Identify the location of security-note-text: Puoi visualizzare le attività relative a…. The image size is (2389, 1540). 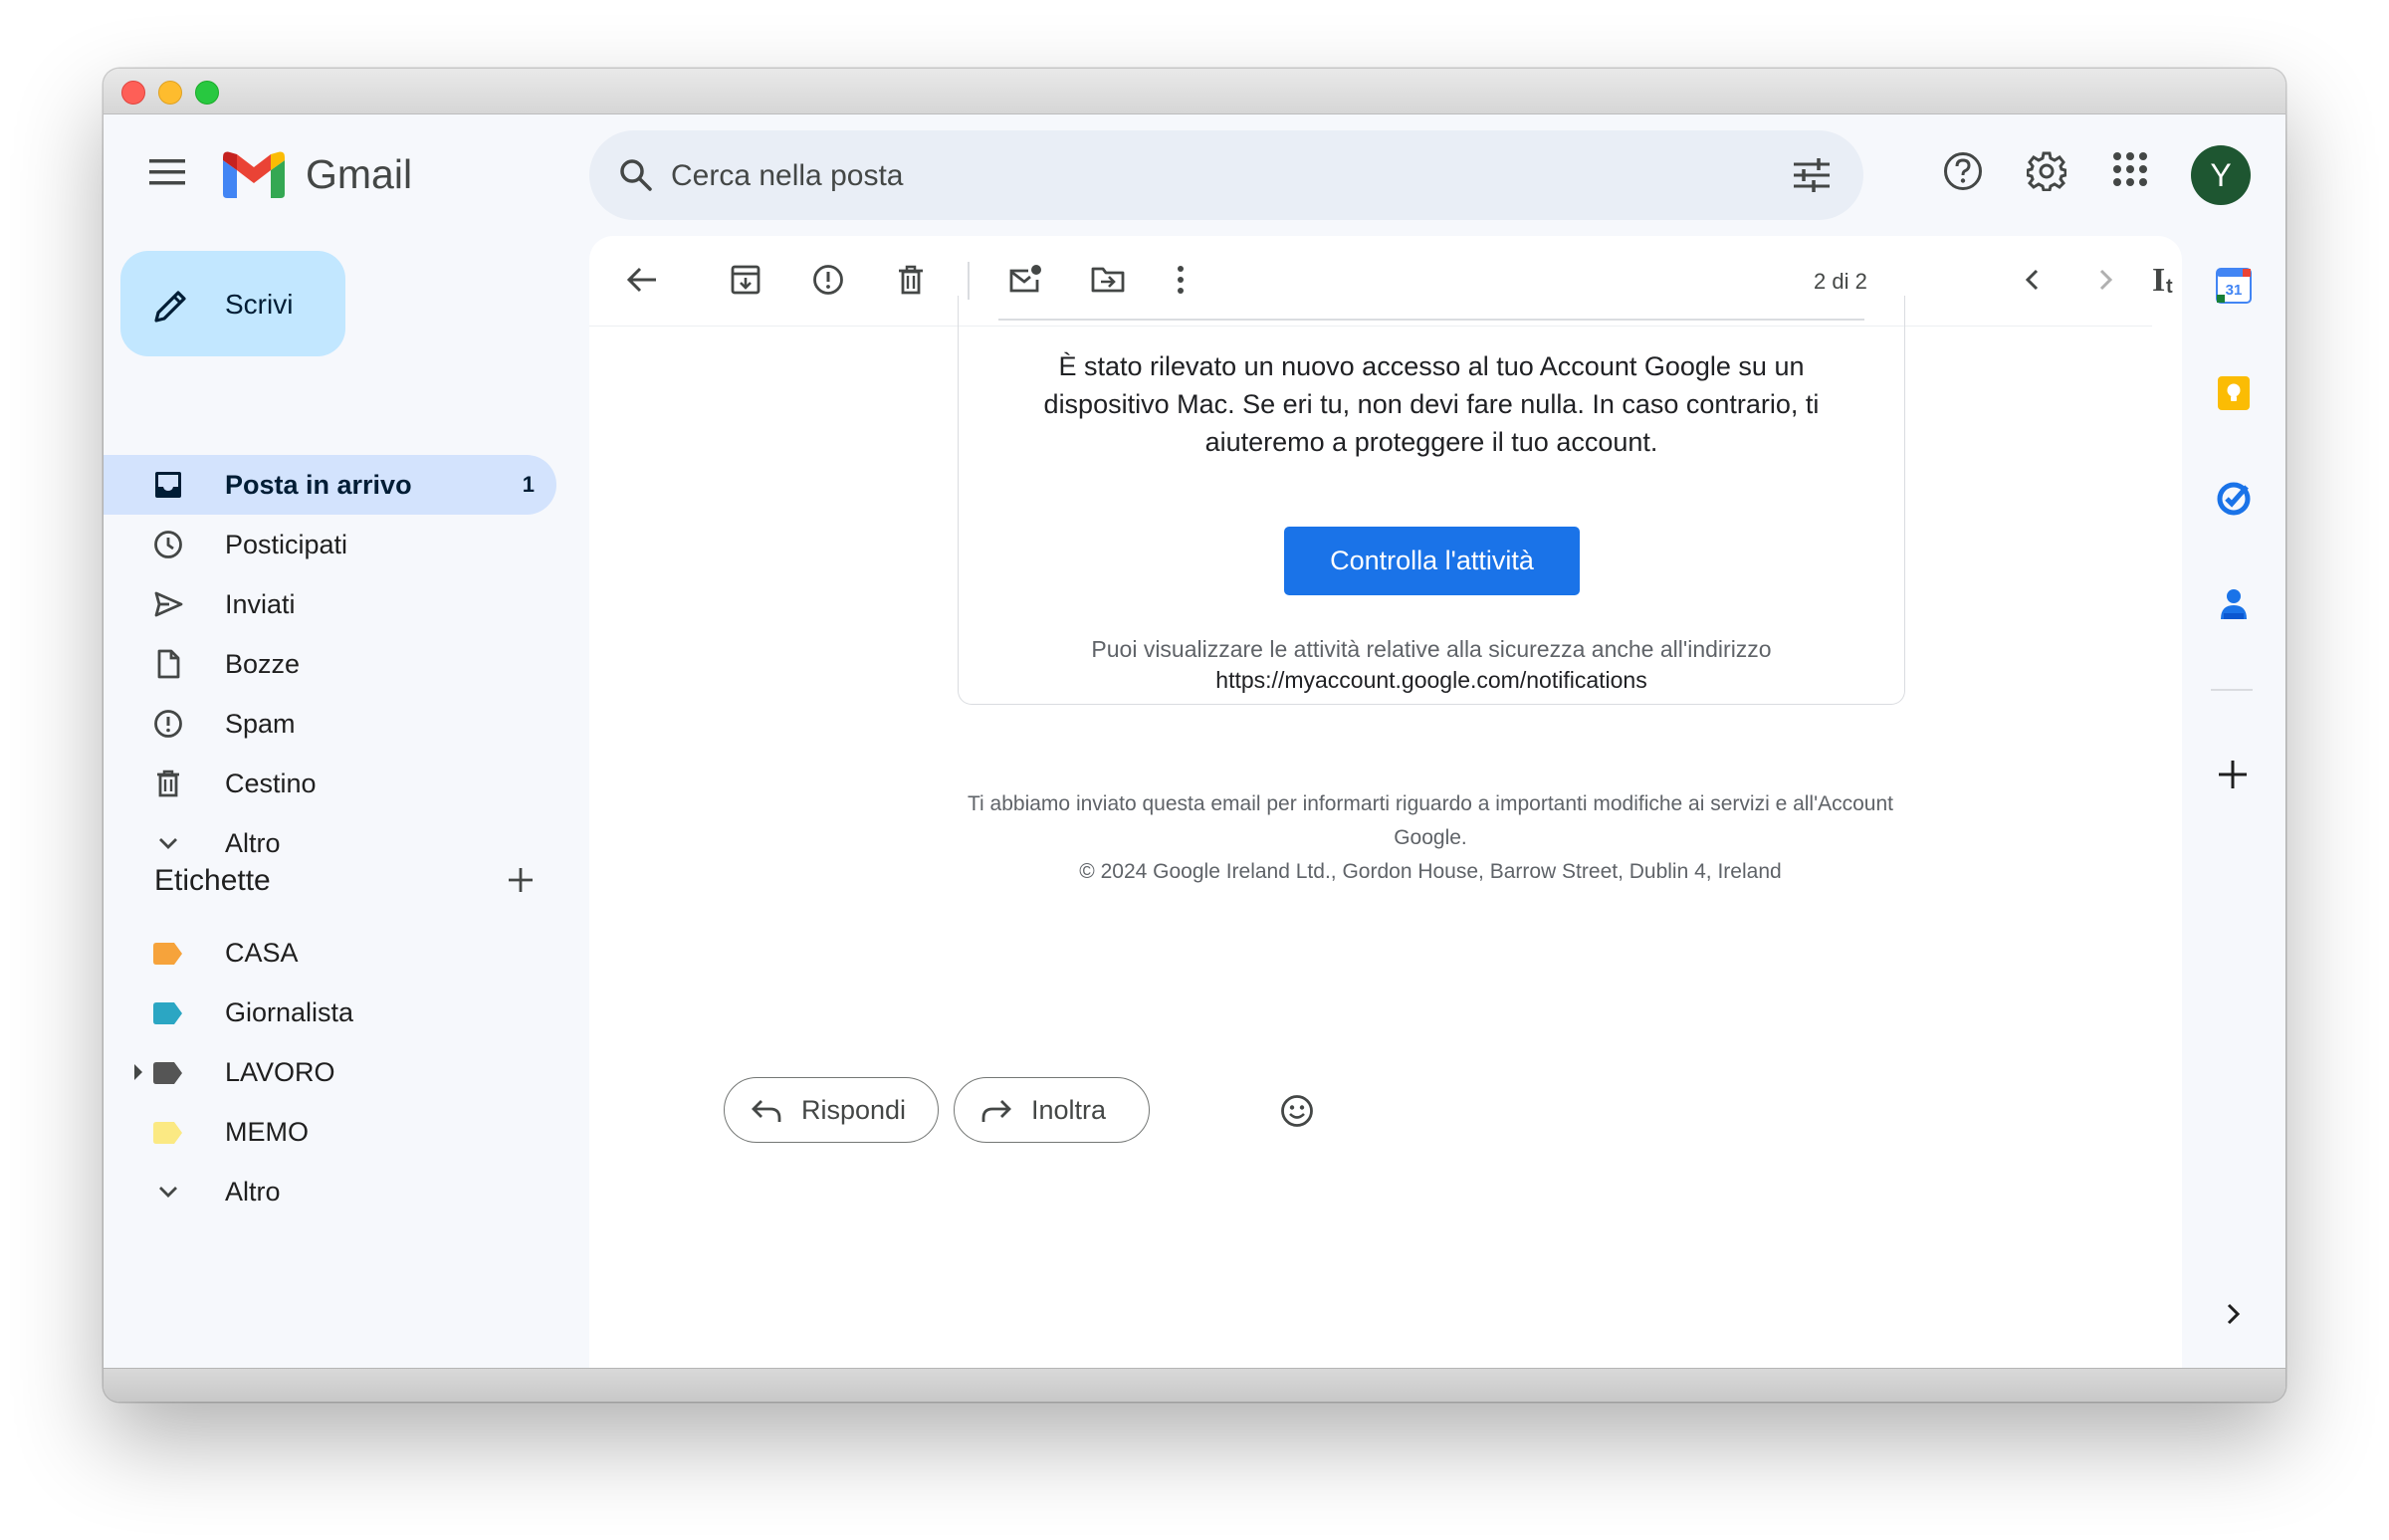
(1431, 649).